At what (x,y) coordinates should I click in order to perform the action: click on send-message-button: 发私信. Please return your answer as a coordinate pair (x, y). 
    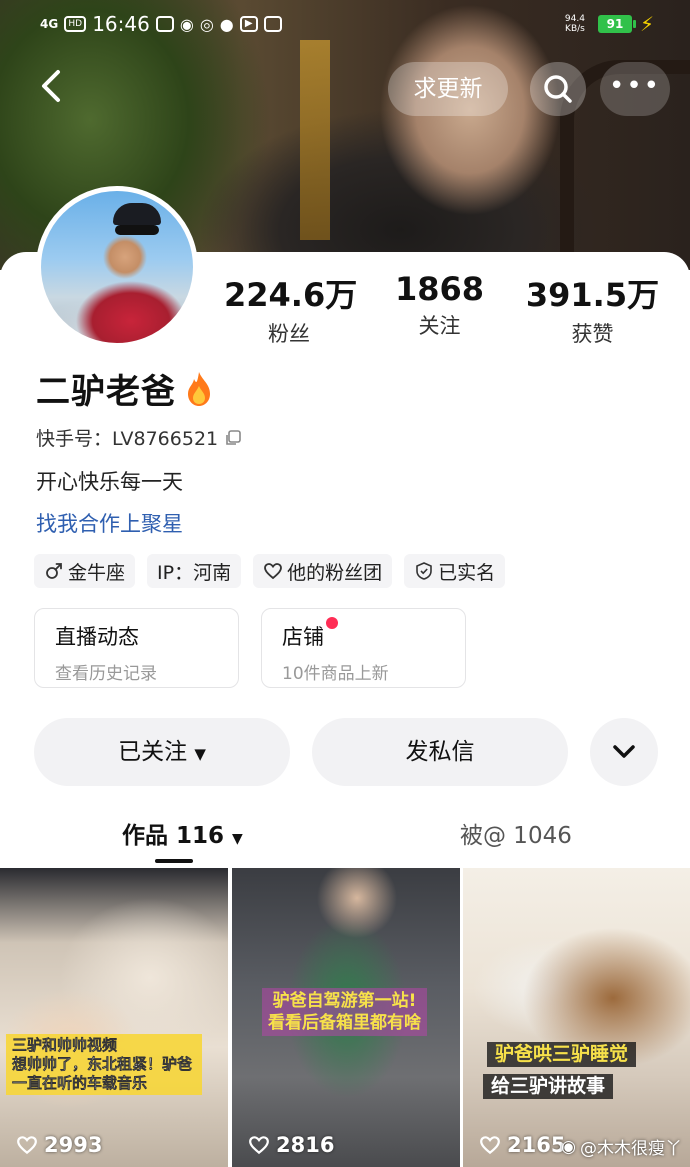
    Looking at the image, I should click on (440, 752).